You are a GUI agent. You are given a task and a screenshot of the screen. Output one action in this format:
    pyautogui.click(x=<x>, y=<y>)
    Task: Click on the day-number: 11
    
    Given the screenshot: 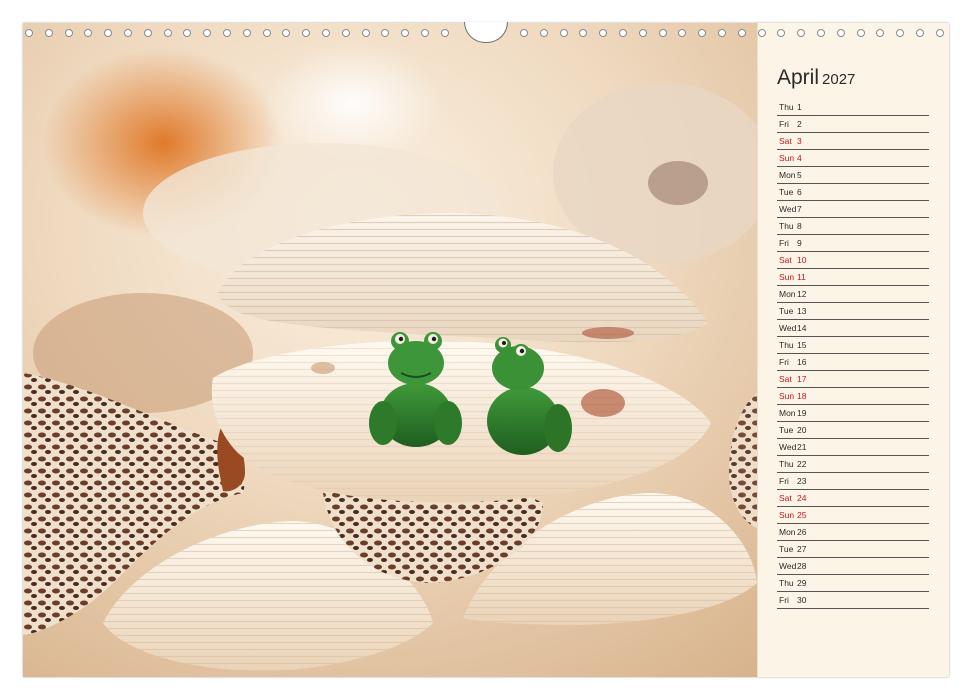 What is the action you would take?
    pyautogui.click(x=801, y=277)
    